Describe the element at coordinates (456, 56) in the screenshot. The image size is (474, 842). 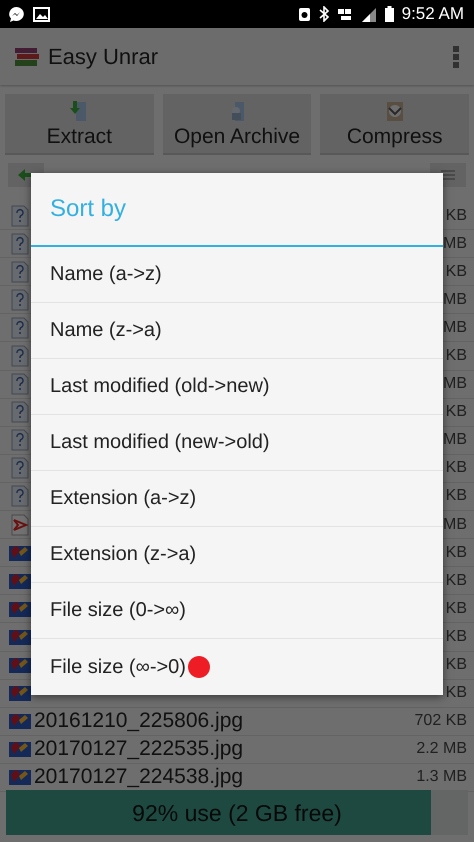
I see `overflow-menu-icon` at that location.